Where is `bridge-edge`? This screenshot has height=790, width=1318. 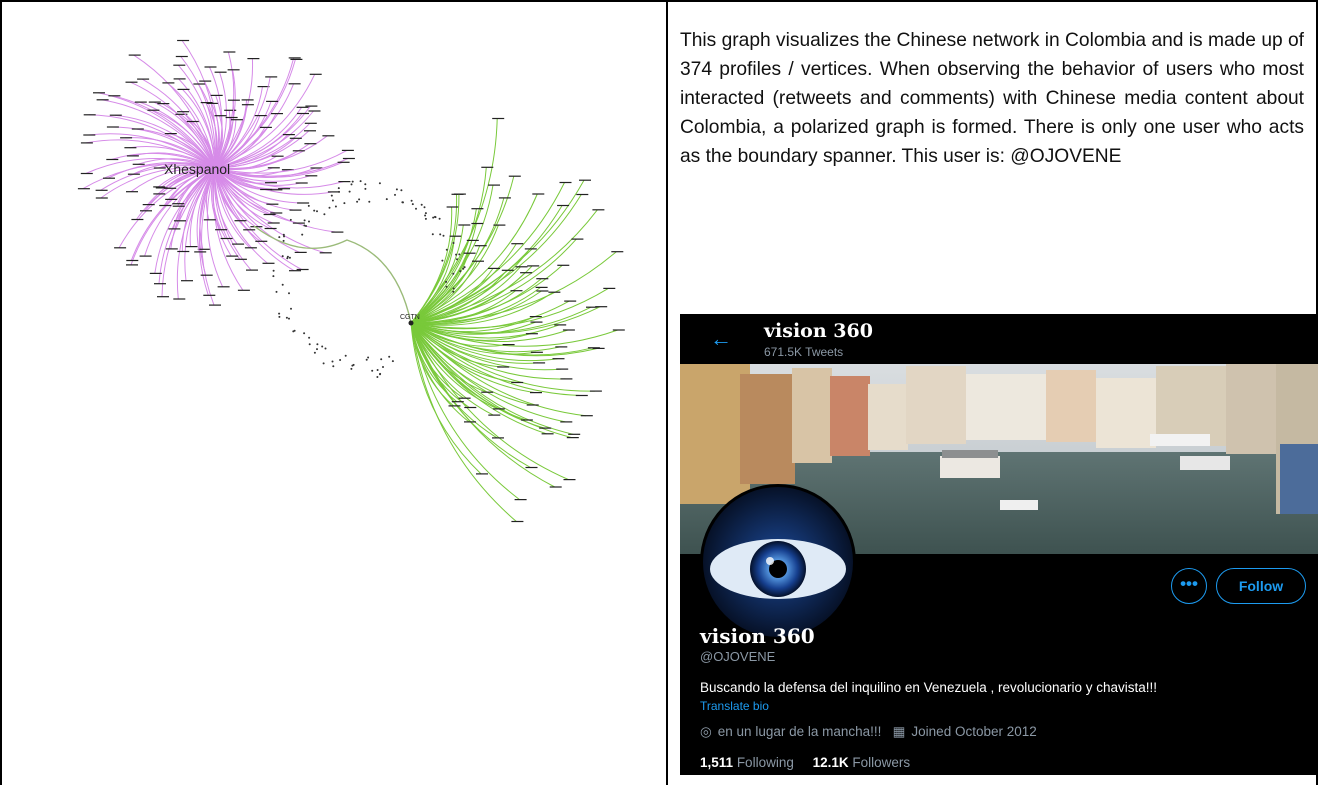
bridge-edge is located at coordinates (332, 274).